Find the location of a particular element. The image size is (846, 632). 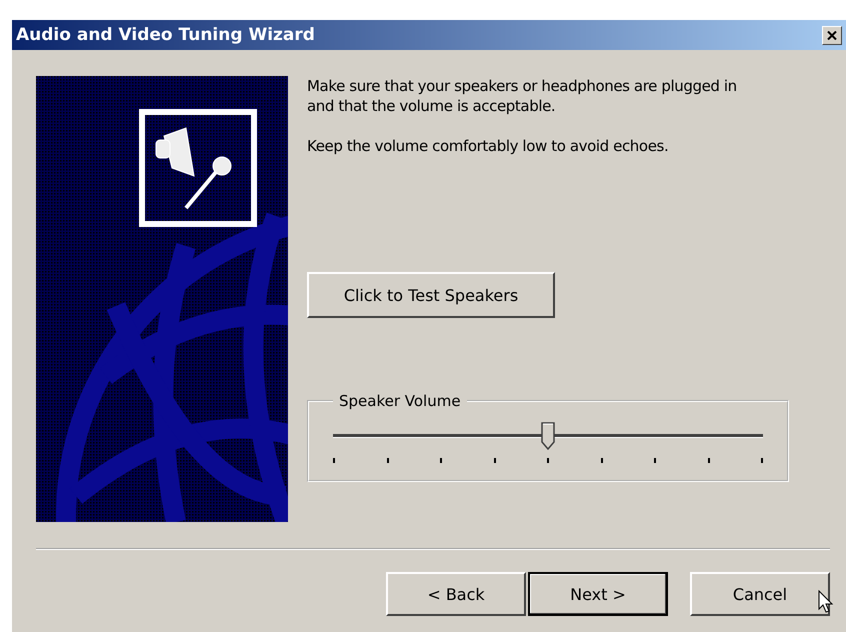

wizard-button: Cancel is located at coordinates (760, 594).